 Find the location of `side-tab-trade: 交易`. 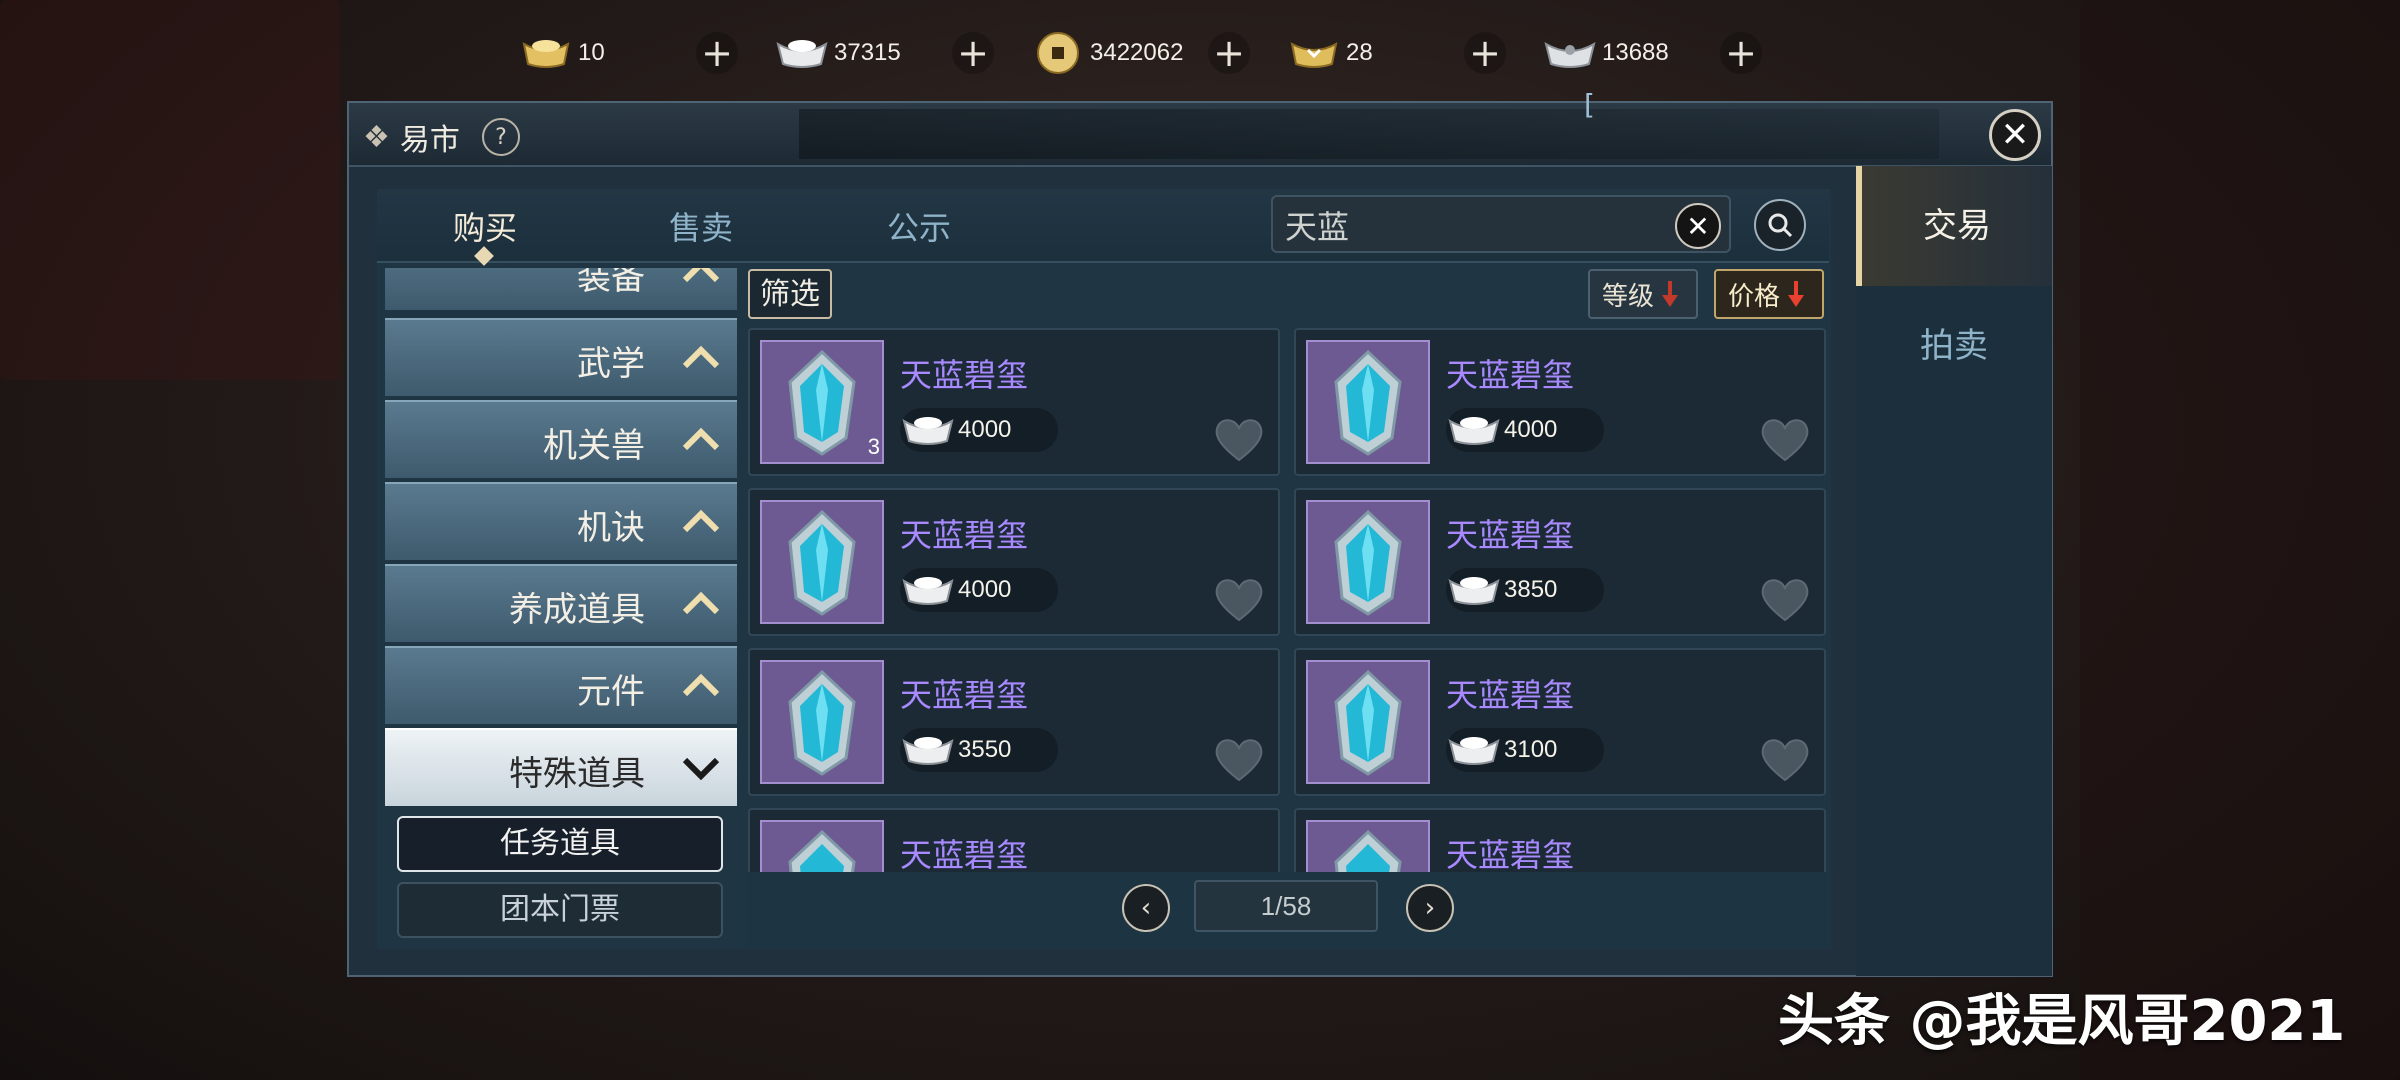

side-tab-trade: 交易 is located at coordinates (1954, 226).